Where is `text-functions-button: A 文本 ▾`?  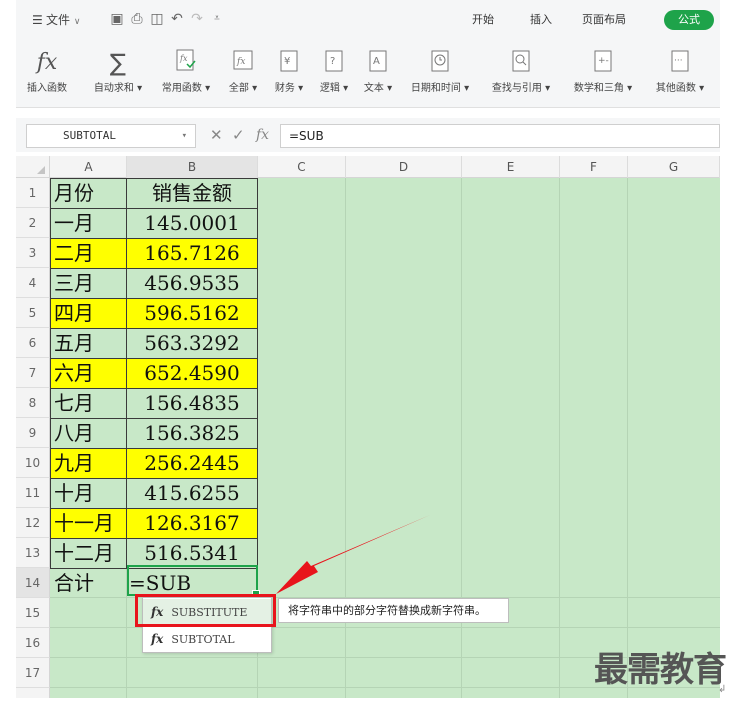 text-functions-button: A 文本 ▾ is located at coordinates (378, 71).